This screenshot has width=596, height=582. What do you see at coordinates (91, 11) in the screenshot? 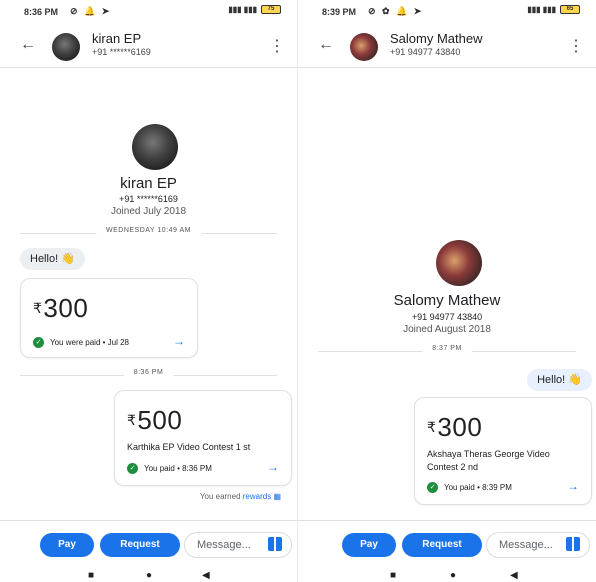
I see `notification-icons: ⊘ 🔔 ➤` at bounding box center [91, 11].